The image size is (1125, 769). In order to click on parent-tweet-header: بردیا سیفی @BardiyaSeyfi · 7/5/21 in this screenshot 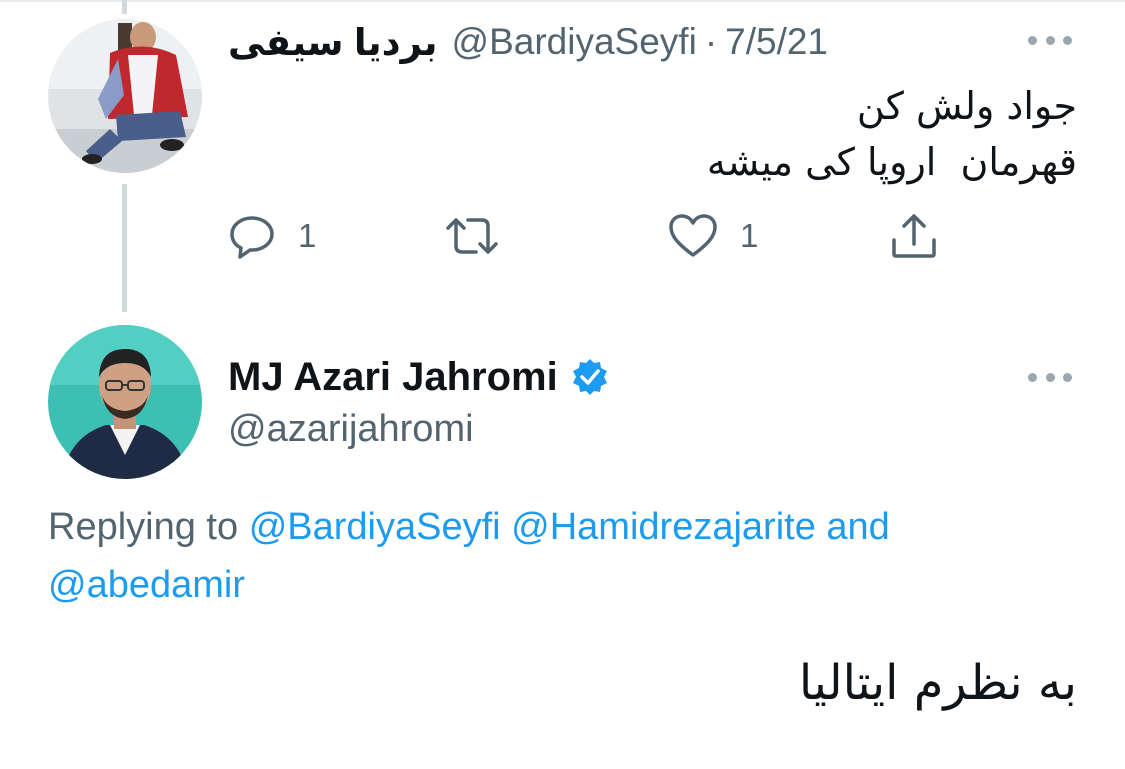, I will do `click(528, 42)`.